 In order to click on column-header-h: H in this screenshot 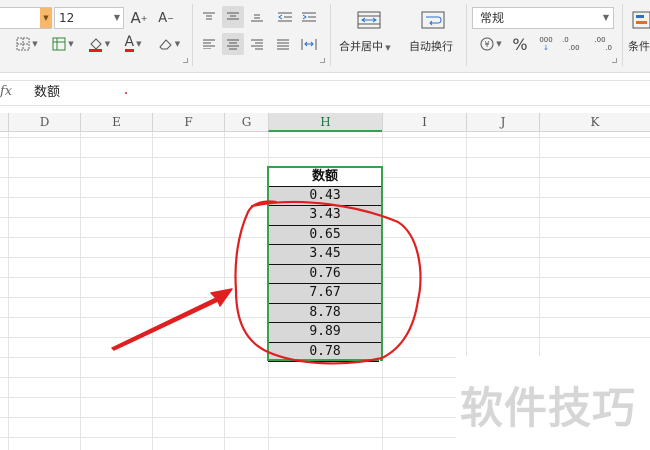, I will do `click(325, 122)`.